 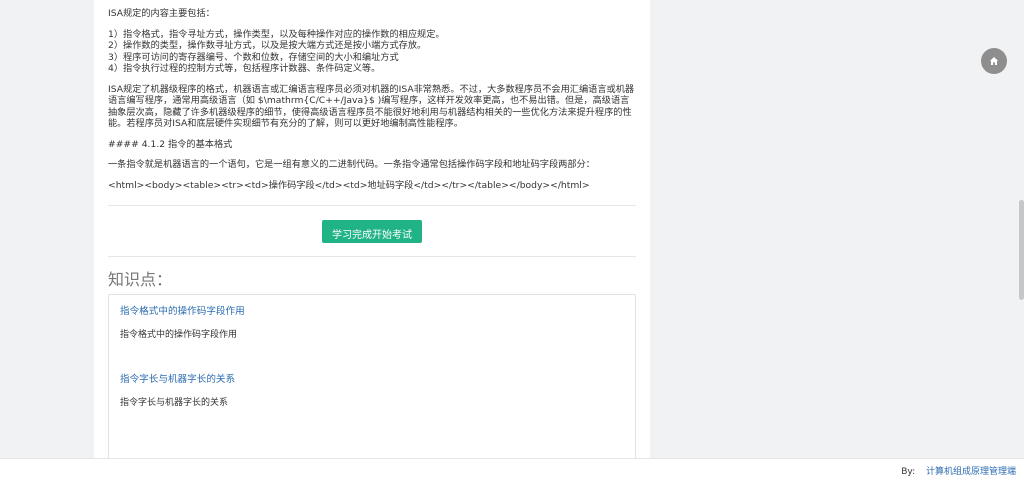 I want to click on knowledge-link: 指令格式中的操作码字段作用, so click(x=372, y=312).